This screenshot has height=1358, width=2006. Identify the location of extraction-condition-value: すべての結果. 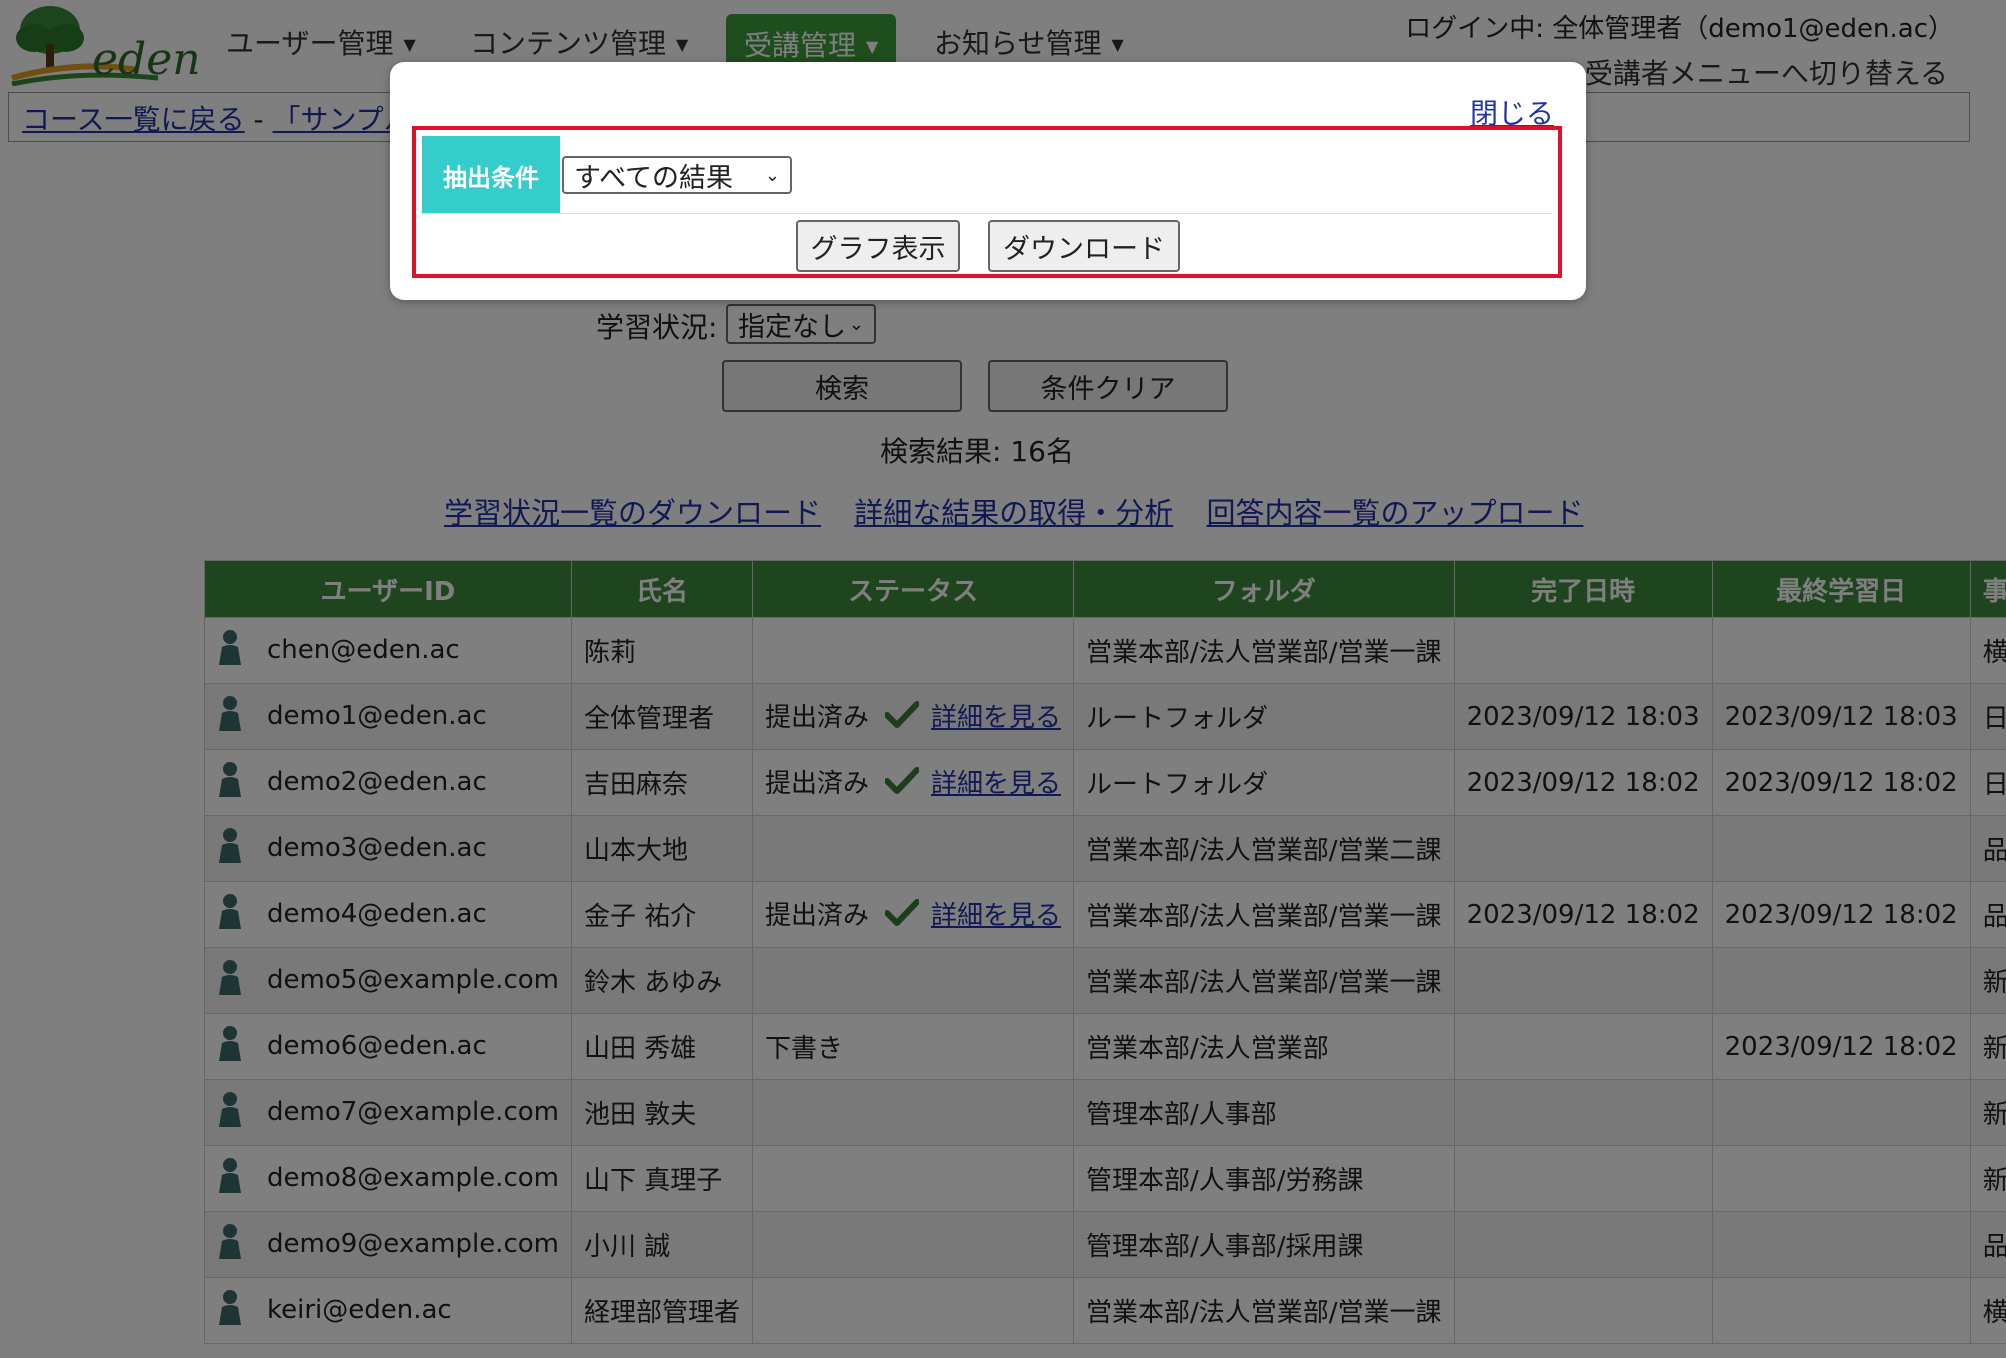
(654, 178).